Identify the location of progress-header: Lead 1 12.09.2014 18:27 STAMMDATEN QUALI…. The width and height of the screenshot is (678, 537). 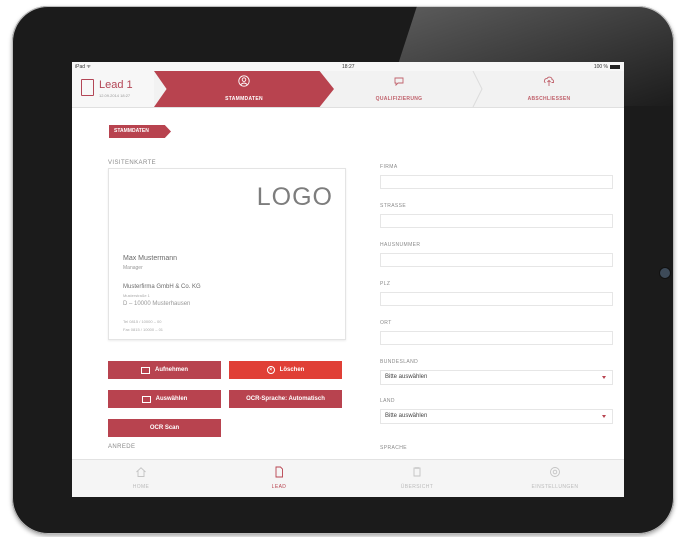
(348, 89).